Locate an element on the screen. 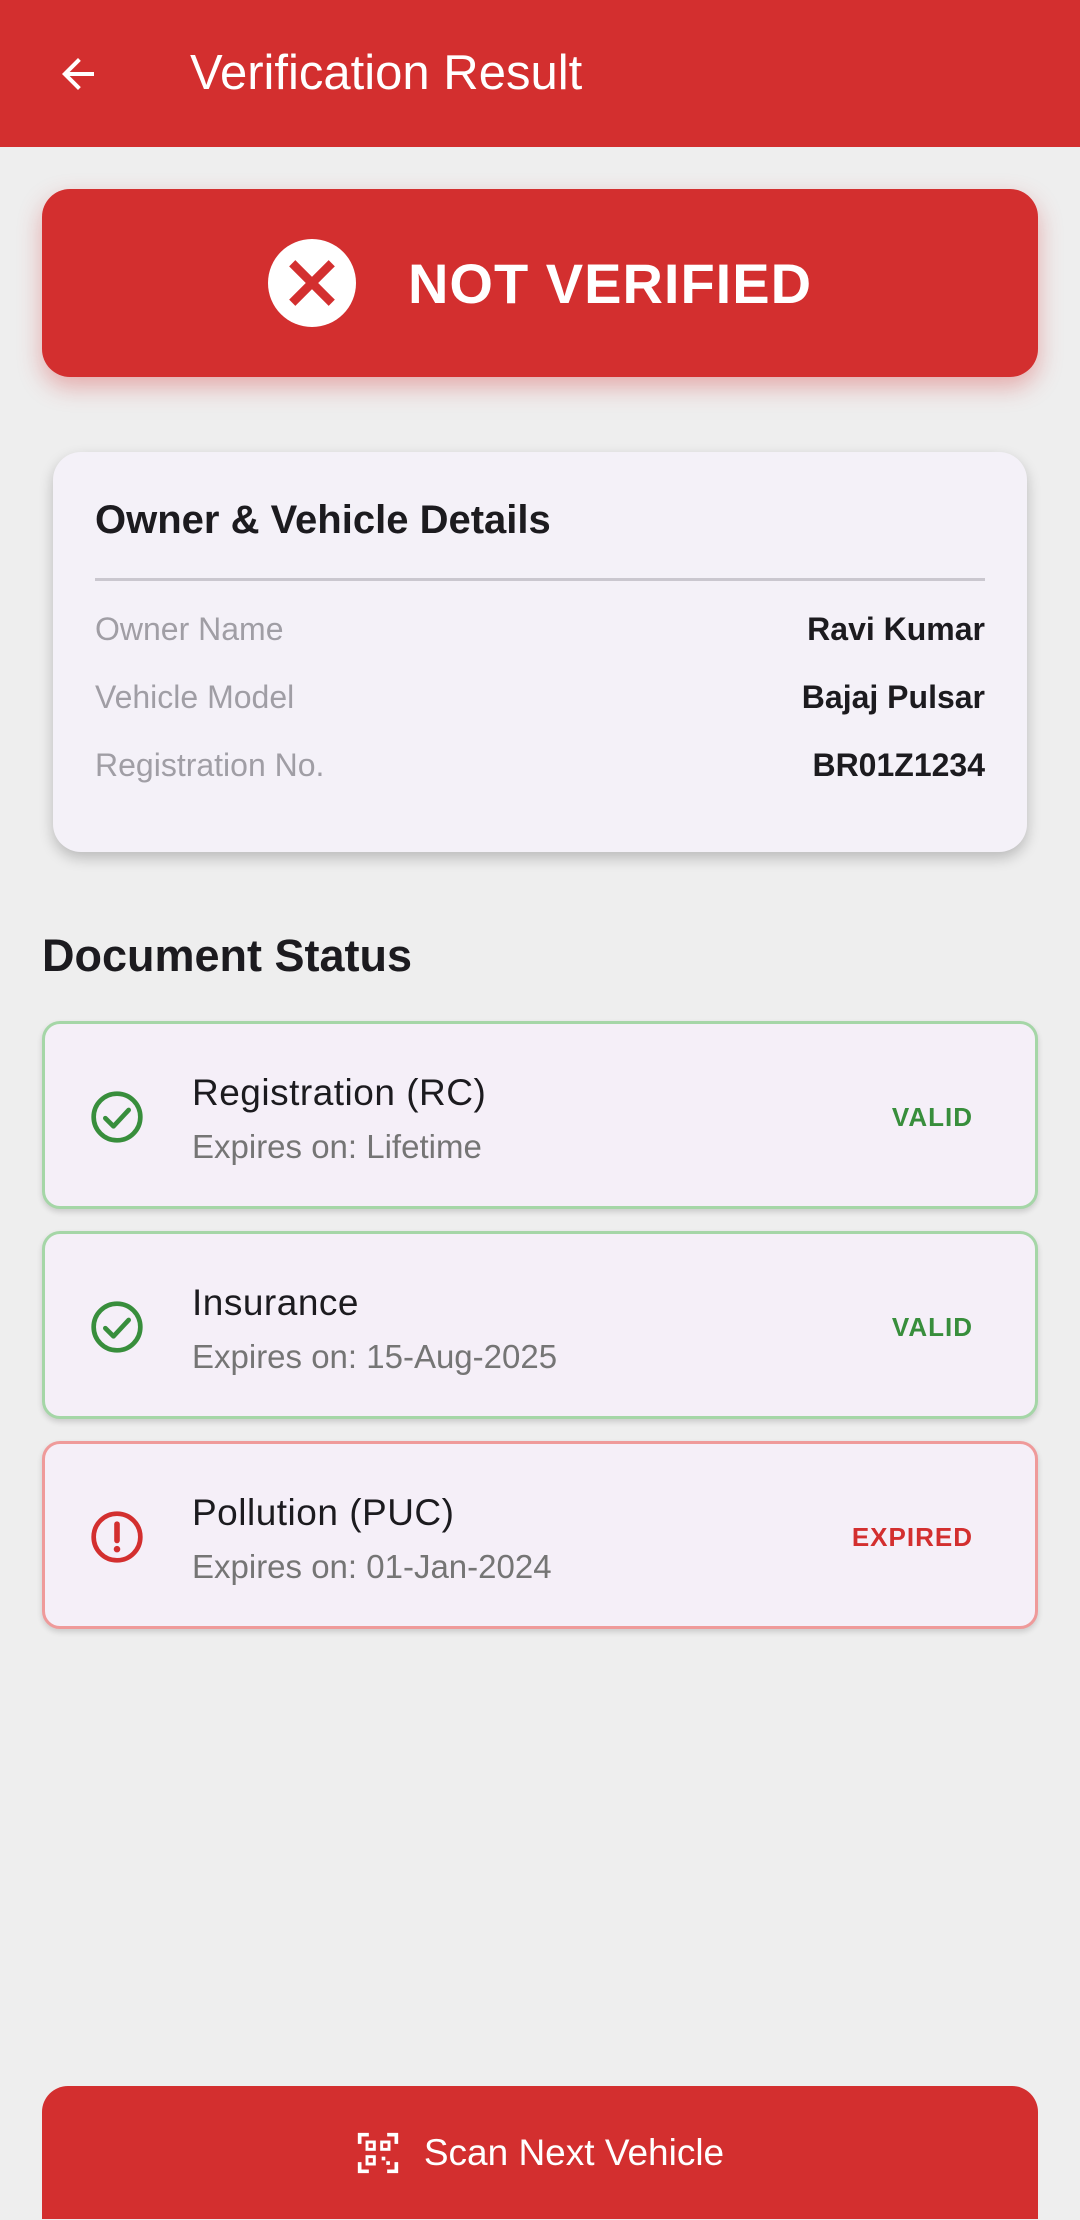 This screenshot has height=2220, width=1080. scan-next-vehicle-button: Scan Next Vehicle is located at coordinates (540, 2152).